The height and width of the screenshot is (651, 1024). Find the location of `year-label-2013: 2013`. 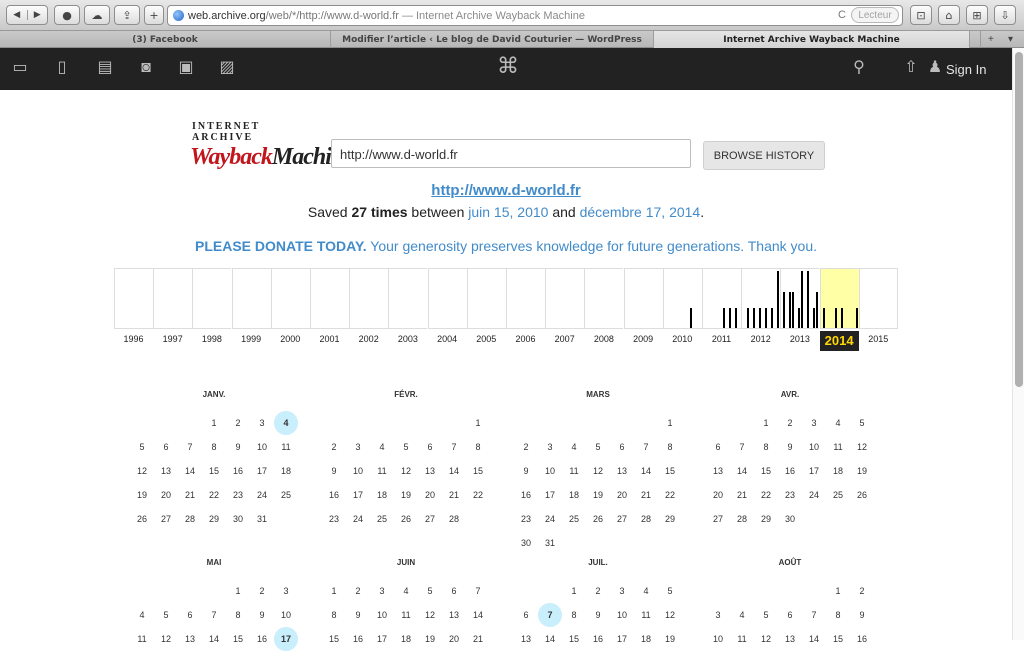

year-label-2013: 2013 is located at coordinates (799, 339).